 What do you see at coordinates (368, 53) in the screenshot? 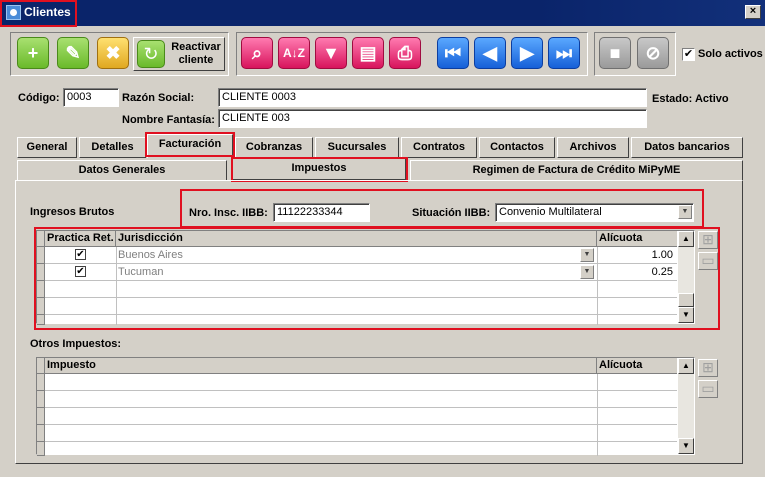
I see `report-button: ▤` at bounding box center [368, 53].